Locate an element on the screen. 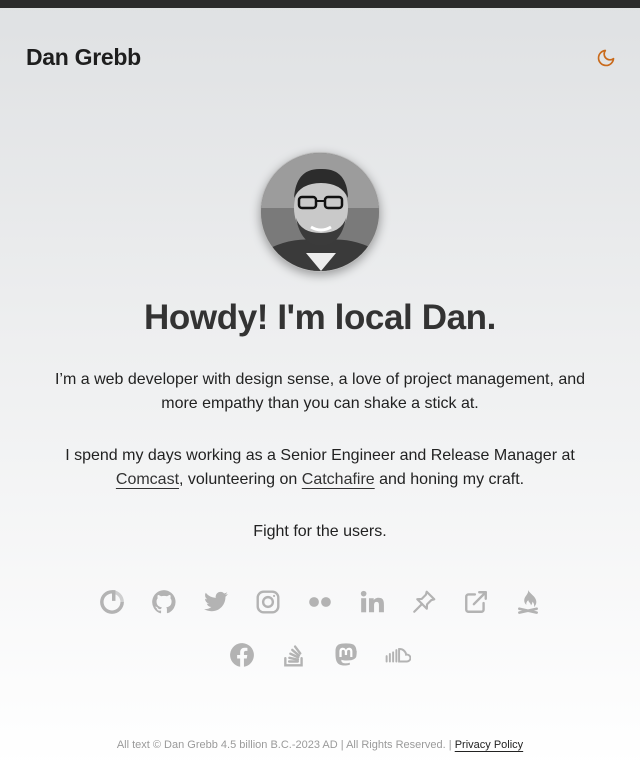  gravatar-icon is located at coordinates (112, 602).